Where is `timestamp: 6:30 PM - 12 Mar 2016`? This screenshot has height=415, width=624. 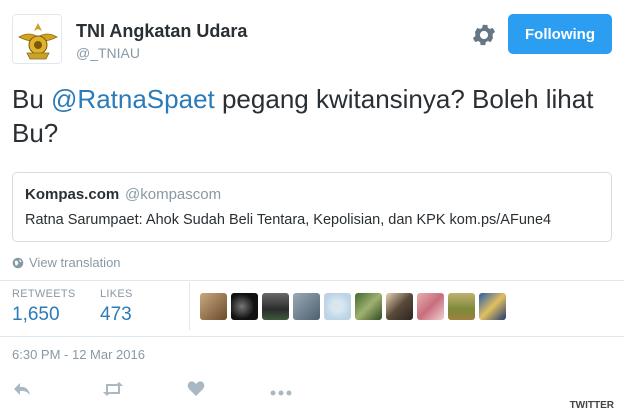 timestamp: 6:30 PM - 12 Mar 2016 is located at coordinates (78, 354).